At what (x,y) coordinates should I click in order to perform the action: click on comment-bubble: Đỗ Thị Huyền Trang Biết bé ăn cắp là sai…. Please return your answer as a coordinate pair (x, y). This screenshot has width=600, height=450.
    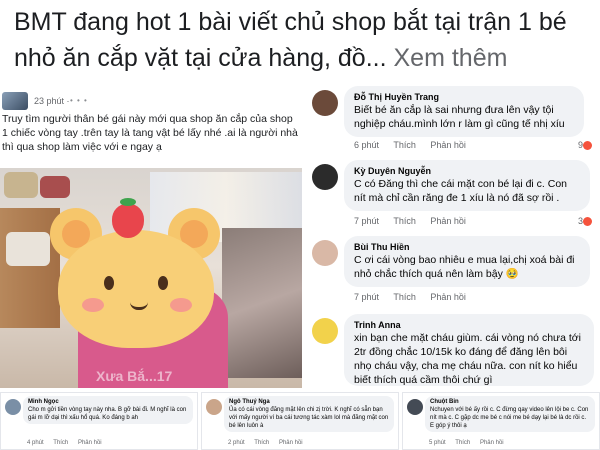
    Looking at the image, I should click on (464, 111).